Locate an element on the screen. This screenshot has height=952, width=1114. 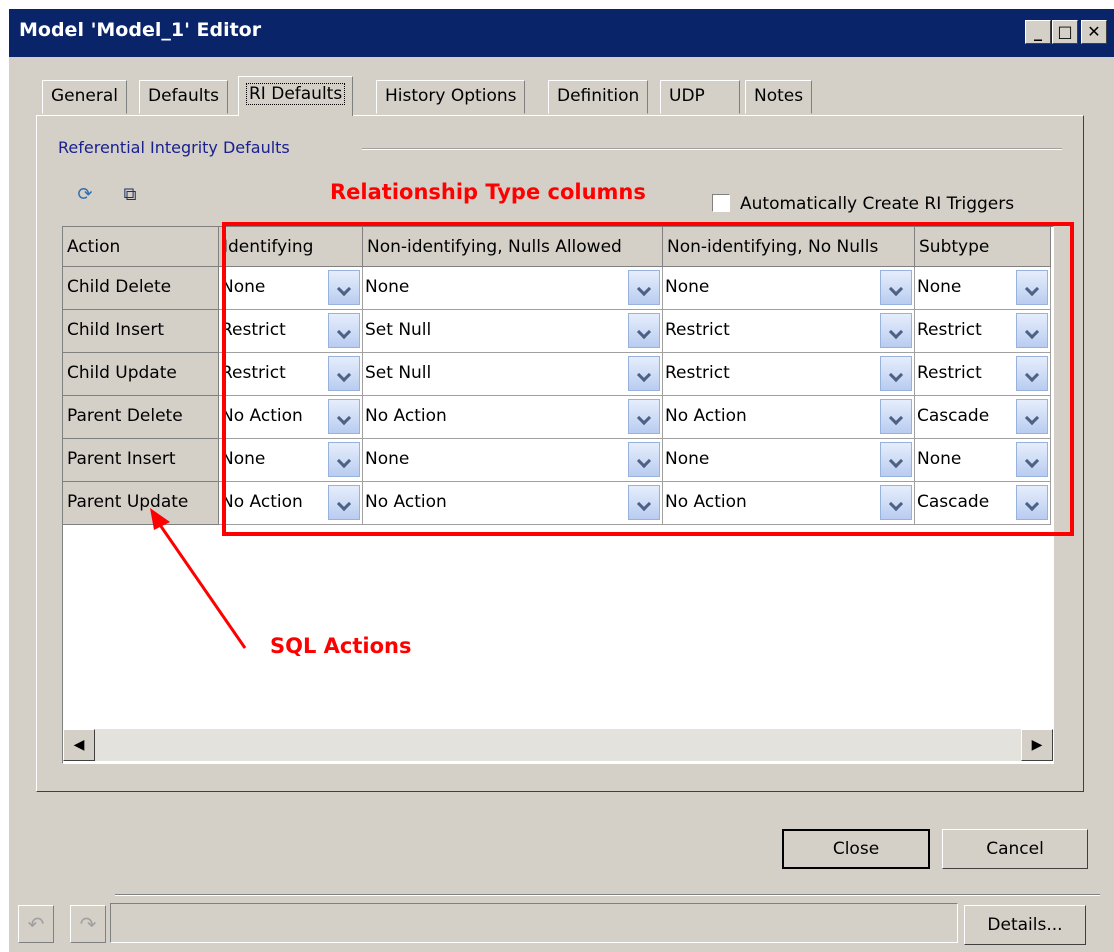
horizontal-scrollbar: ◀ ▶ is located at coordinates (558, 745).